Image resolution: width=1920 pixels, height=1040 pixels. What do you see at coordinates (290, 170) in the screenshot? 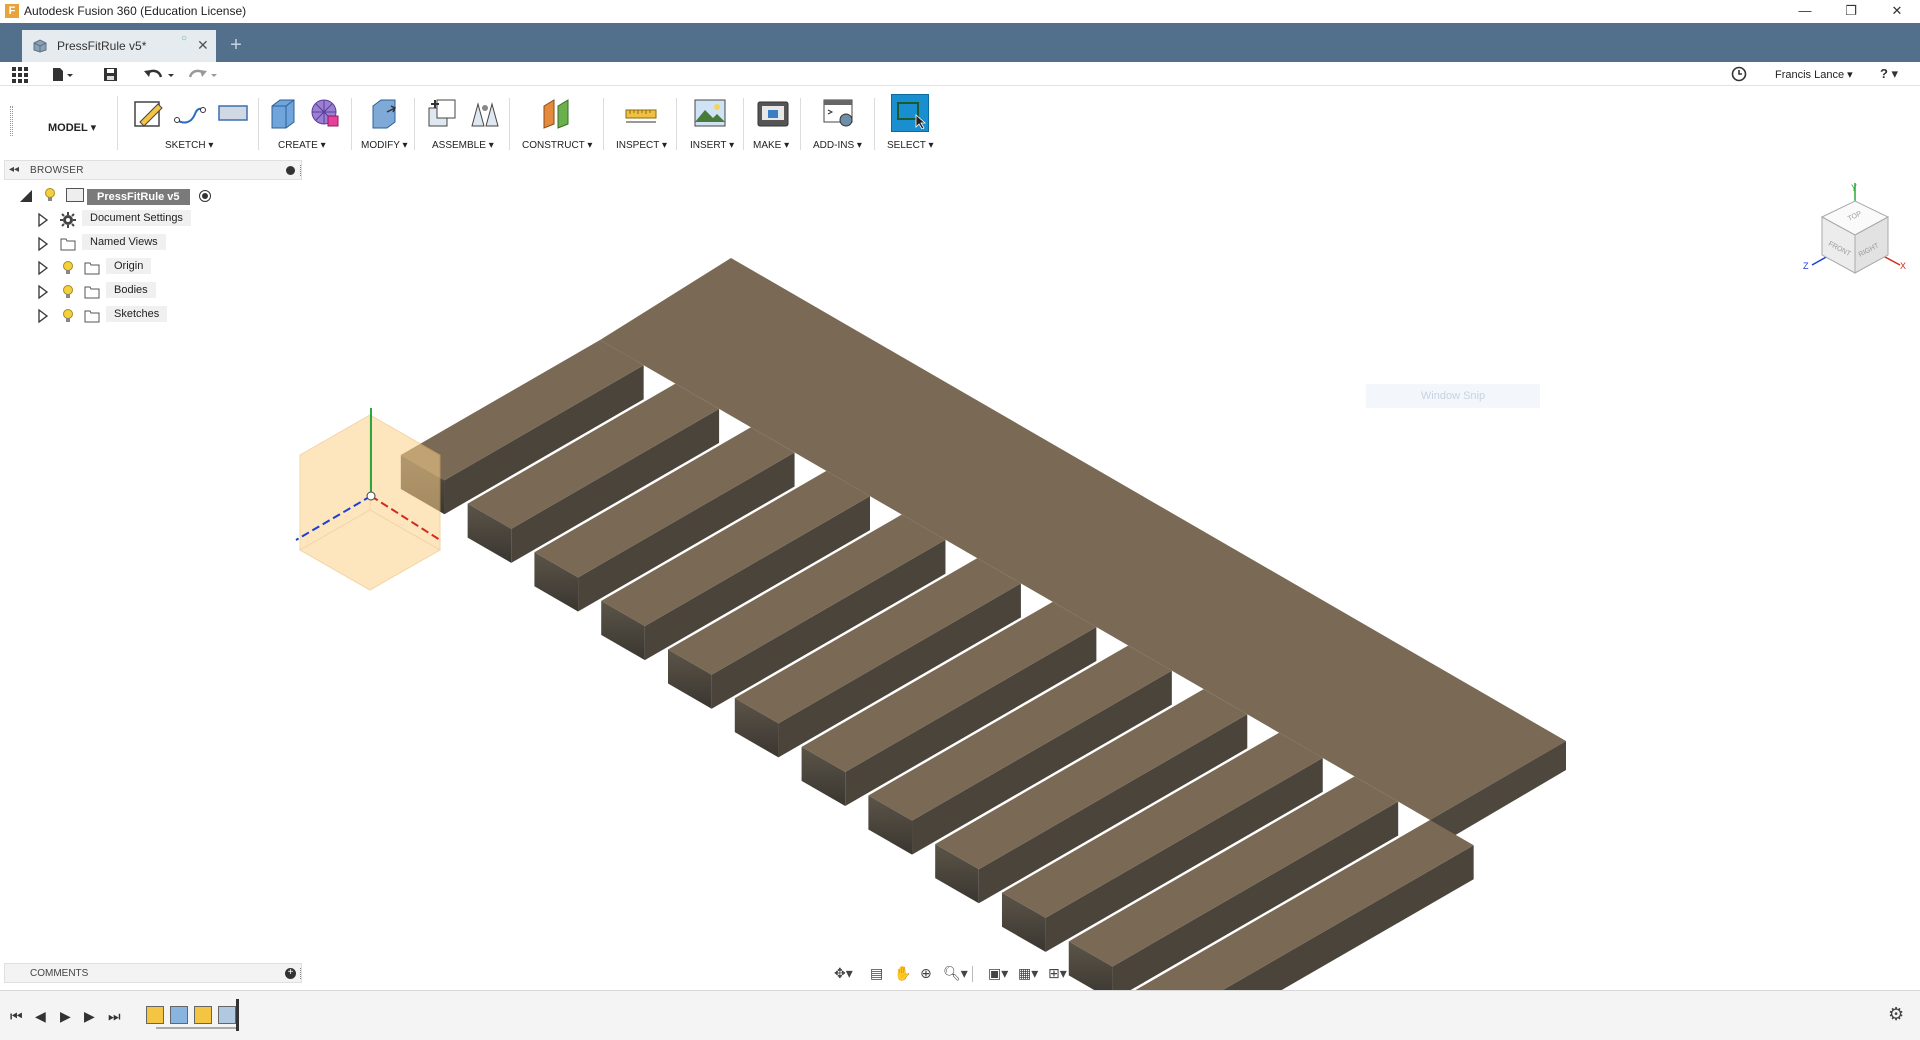
I see `browser-options-icon` at bounding box center [290, 170].